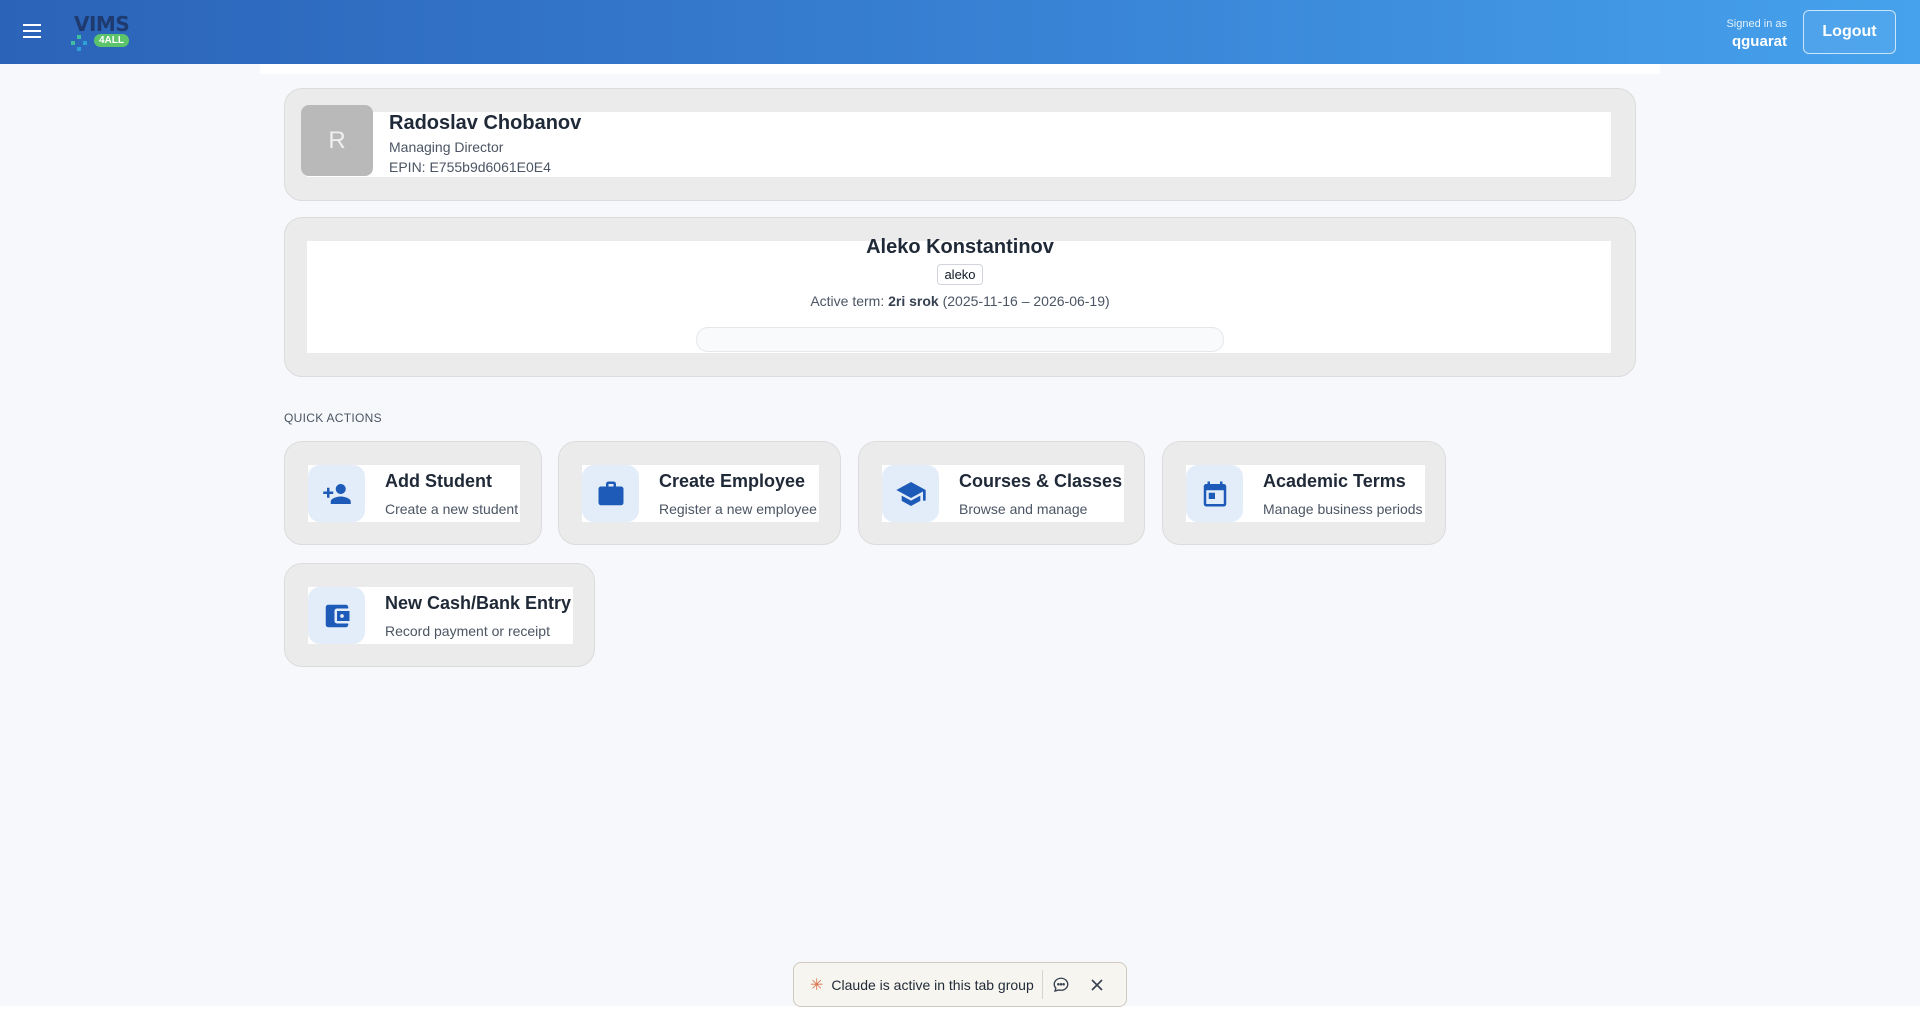  I want to click on action-title: Academic Terms, so click(1334, 480).